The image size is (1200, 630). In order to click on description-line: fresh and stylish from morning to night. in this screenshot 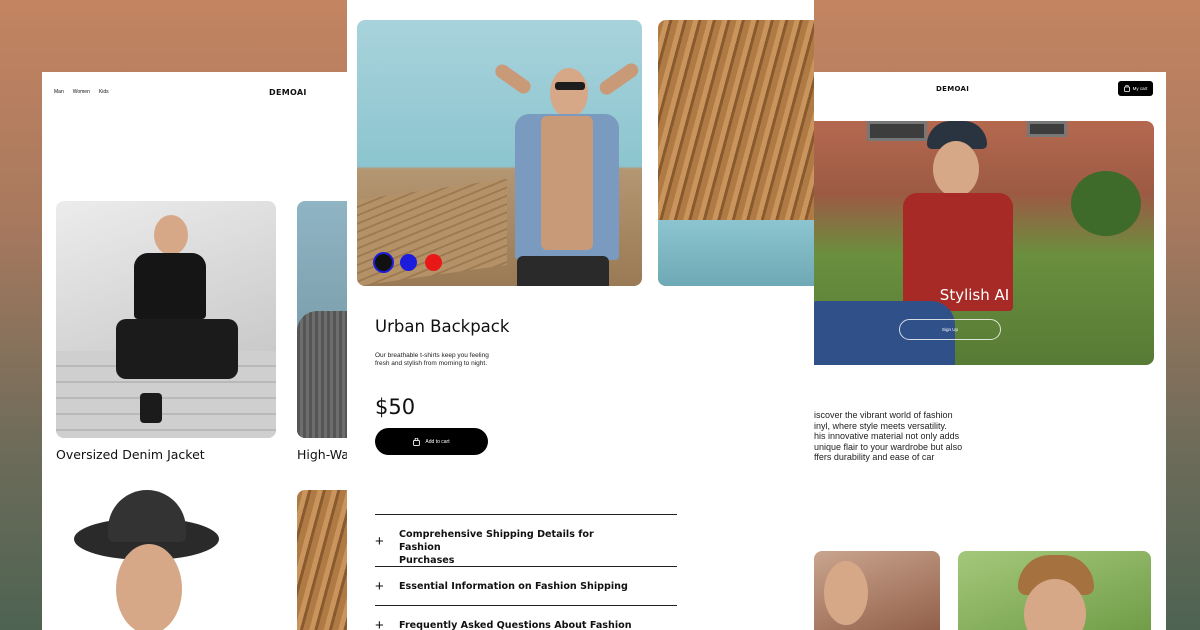, I will do `click(431, 363)`.